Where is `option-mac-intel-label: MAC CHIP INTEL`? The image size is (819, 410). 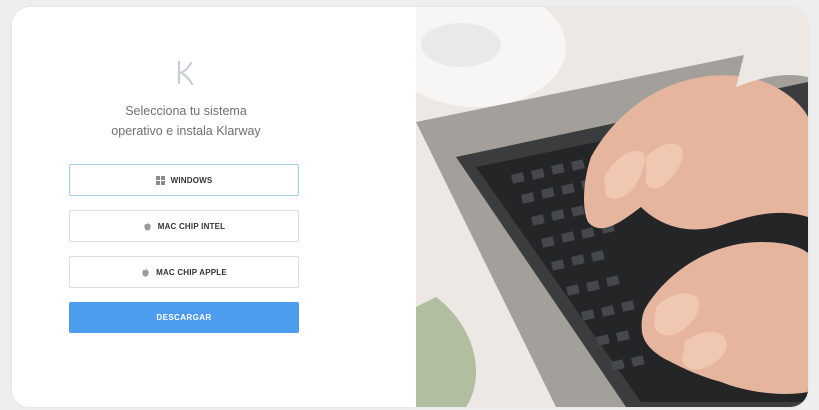
option-mac-intel-label: MAC CHIP INTEL is located at coordinates (191, 226).